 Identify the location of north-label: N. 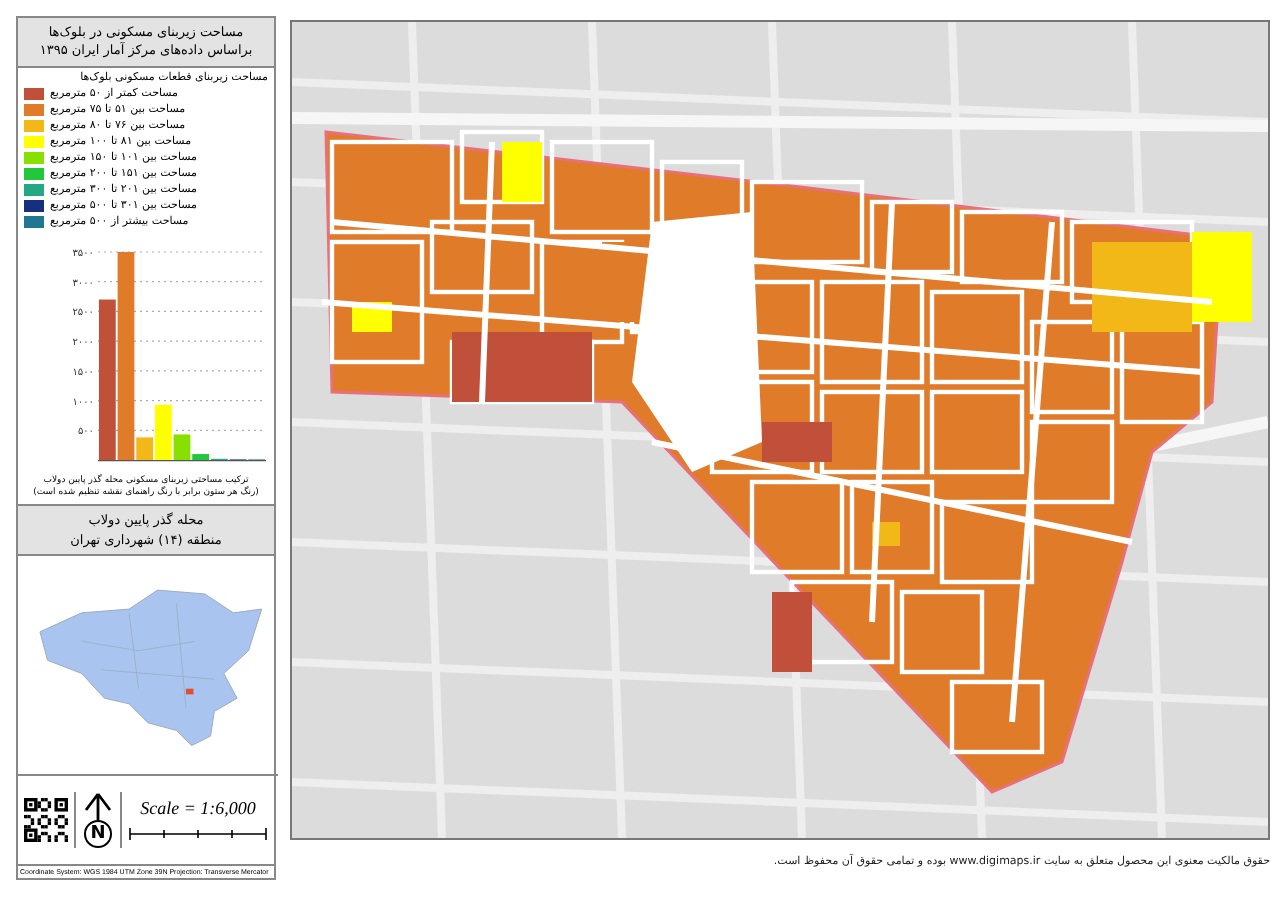
(98, 834).